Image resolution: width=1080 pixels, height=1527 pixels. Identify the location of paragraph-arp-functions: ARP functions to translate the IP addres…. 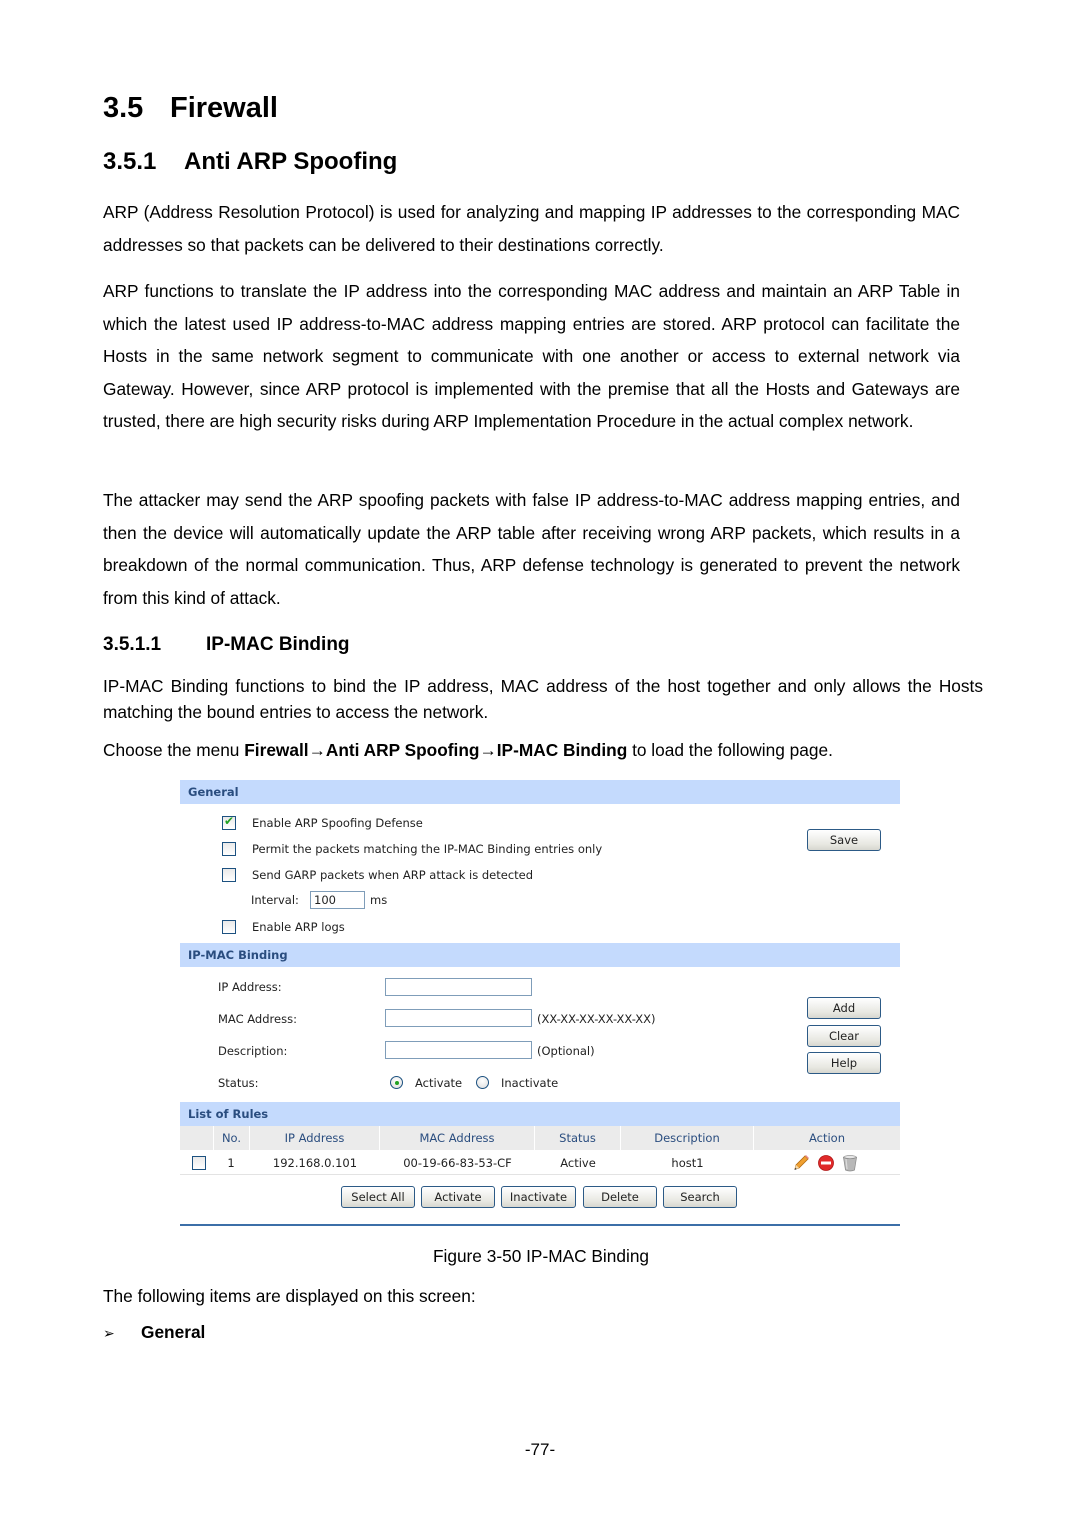
(531, 356).